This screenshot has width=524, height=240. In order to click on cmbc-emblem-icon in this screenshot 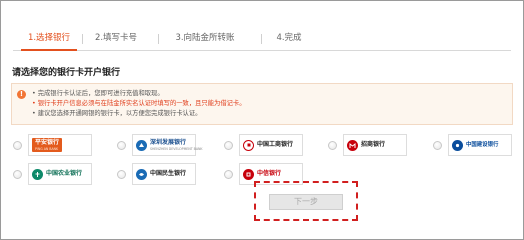, I will do `click(141, 174)`.